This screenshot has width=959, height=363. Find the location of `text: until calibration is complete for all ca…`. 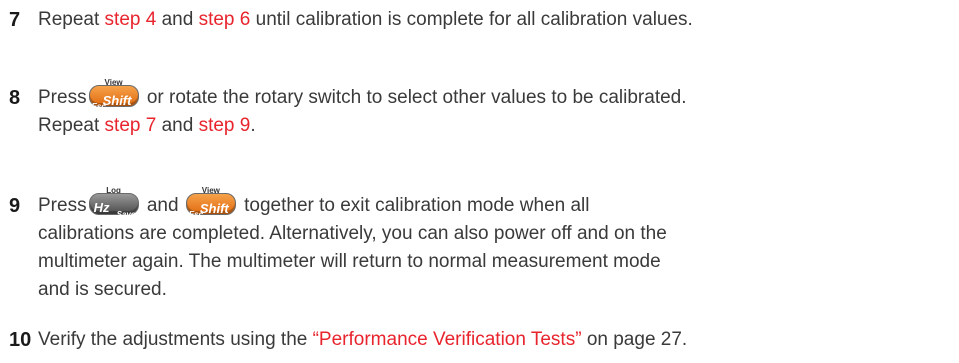

text: until calibration is complete for all ca… is located at coordinates (471, 19).